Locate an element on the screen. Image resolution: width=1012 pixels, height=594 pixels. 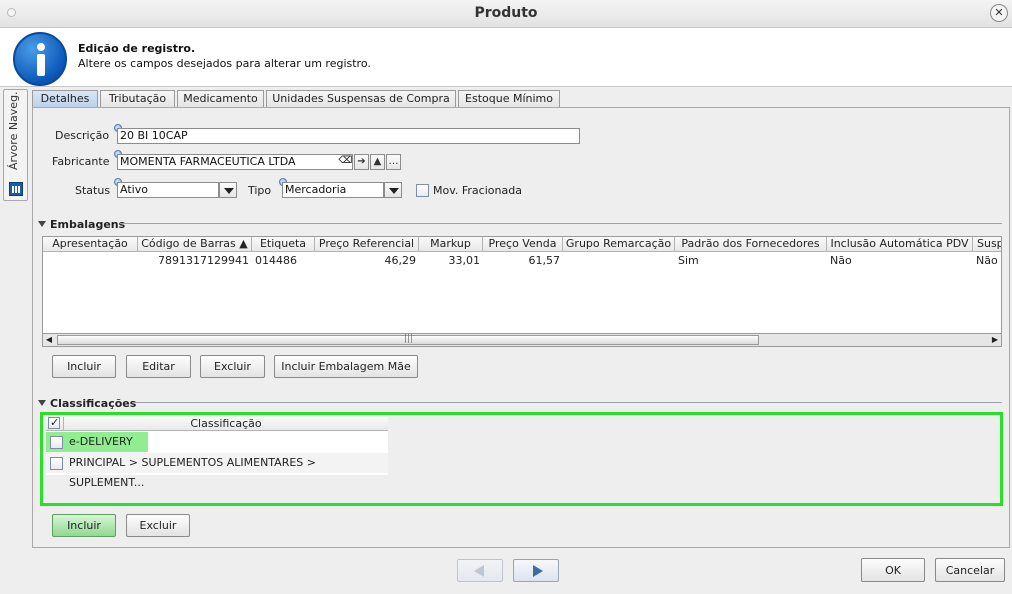
tipo-select: Mercadoria is located at coordinates (333, 190).